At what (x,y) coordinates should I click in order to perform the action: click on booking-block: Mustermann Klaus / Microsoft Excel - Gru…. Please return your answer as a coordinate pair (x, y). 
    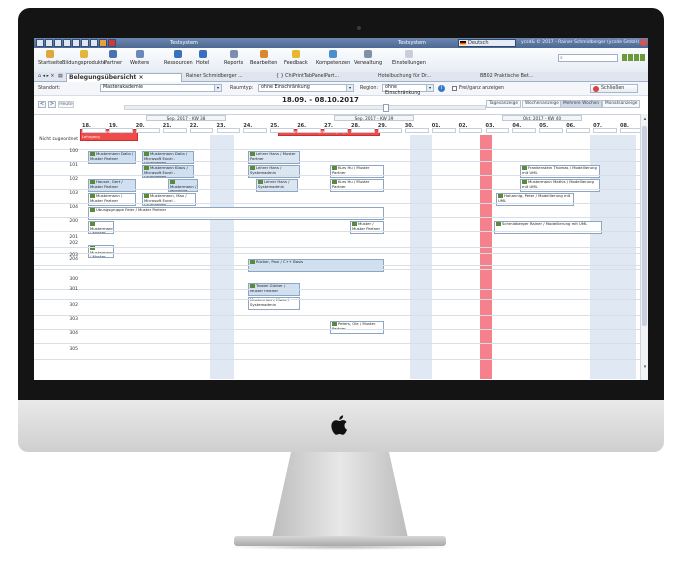
    Looking at the image, I should click on (168, 171).